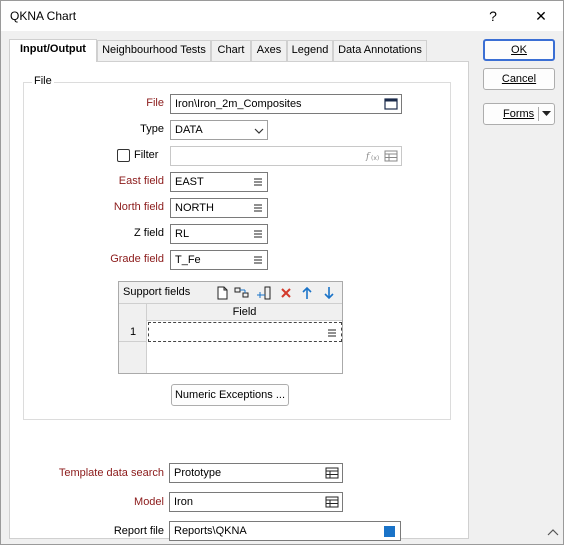  Describe the element at coordinates (238, 104) in the screenshot. I see `file-value: Iron\Iron_2m_Composites` at that location.